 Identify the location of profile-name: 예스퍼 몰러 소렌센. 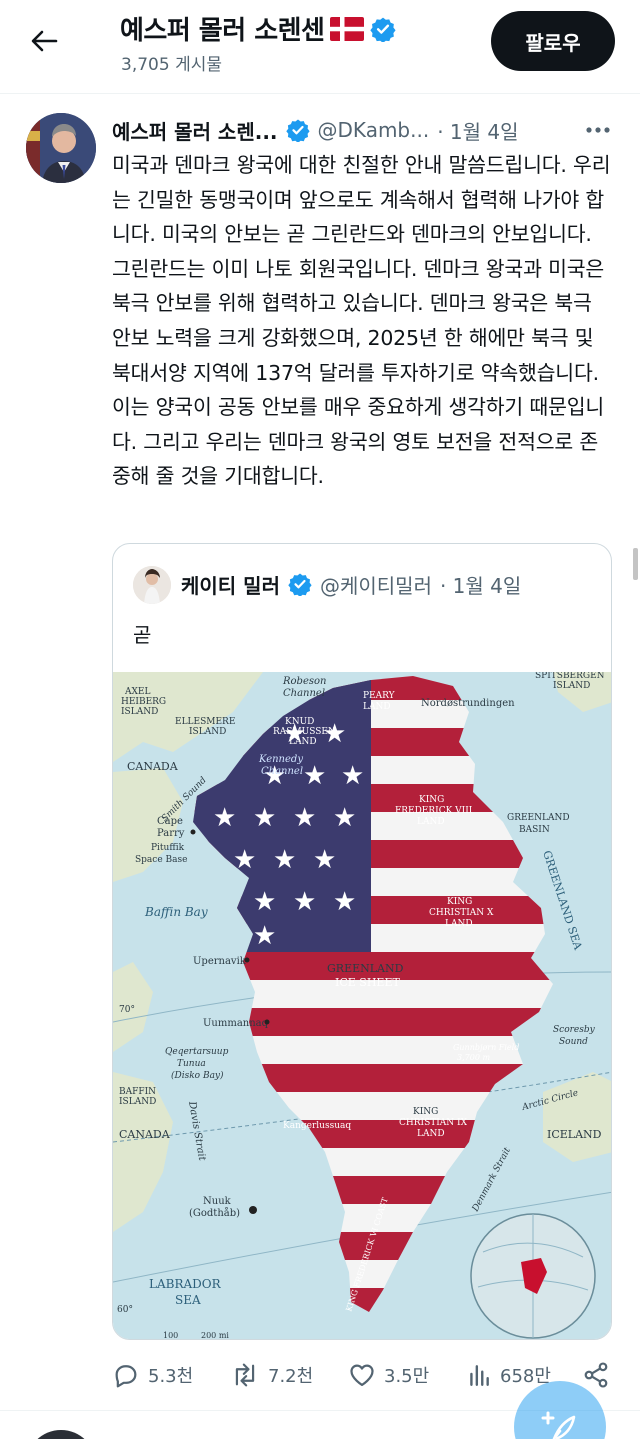
(222, 31).